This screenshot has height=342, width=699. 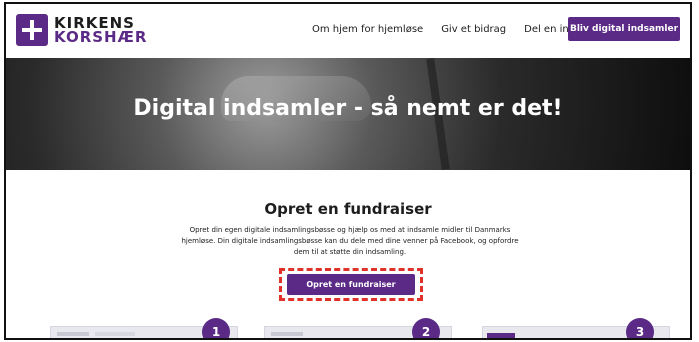 What do you see at coordinates (501, 335) in the screenshot?
I see `preview-block` at bounding box center [501, 335].